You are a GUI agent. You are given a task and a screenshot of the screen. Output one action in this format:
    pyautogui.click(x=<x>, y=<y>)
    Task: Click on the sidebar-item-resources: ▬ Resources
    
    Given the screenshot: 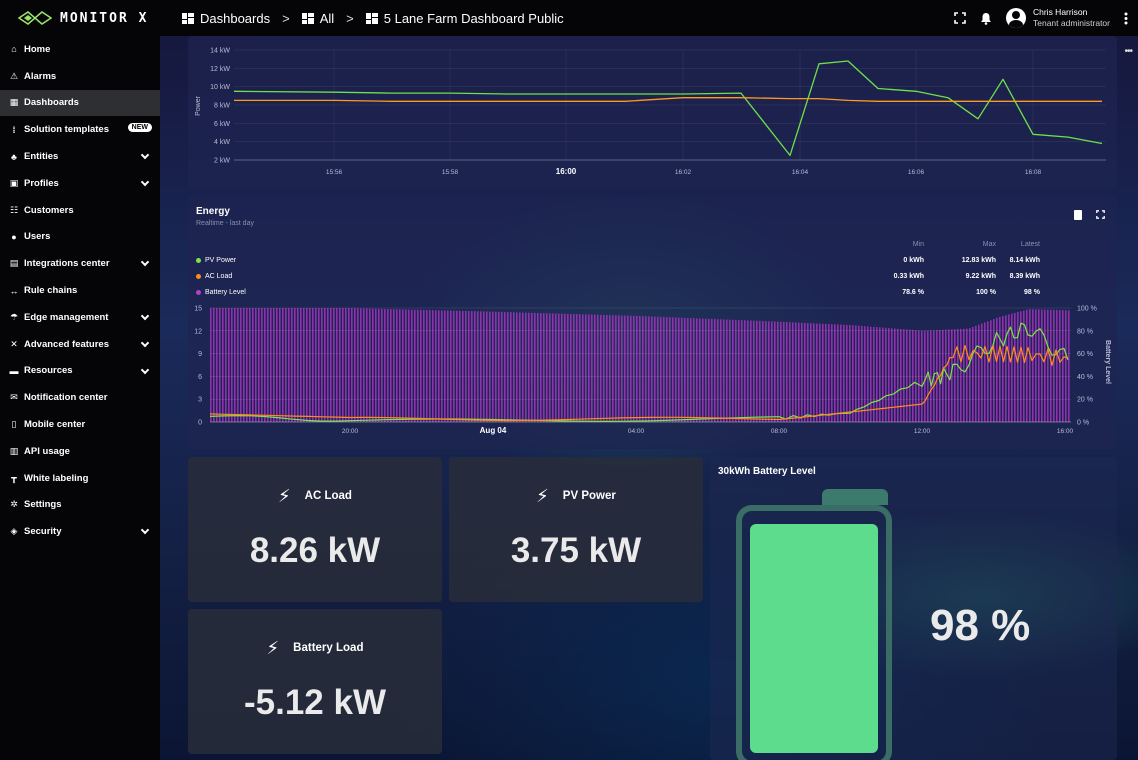 What is the action you would take?
    pyautogui.click(x=80, y=371)
    